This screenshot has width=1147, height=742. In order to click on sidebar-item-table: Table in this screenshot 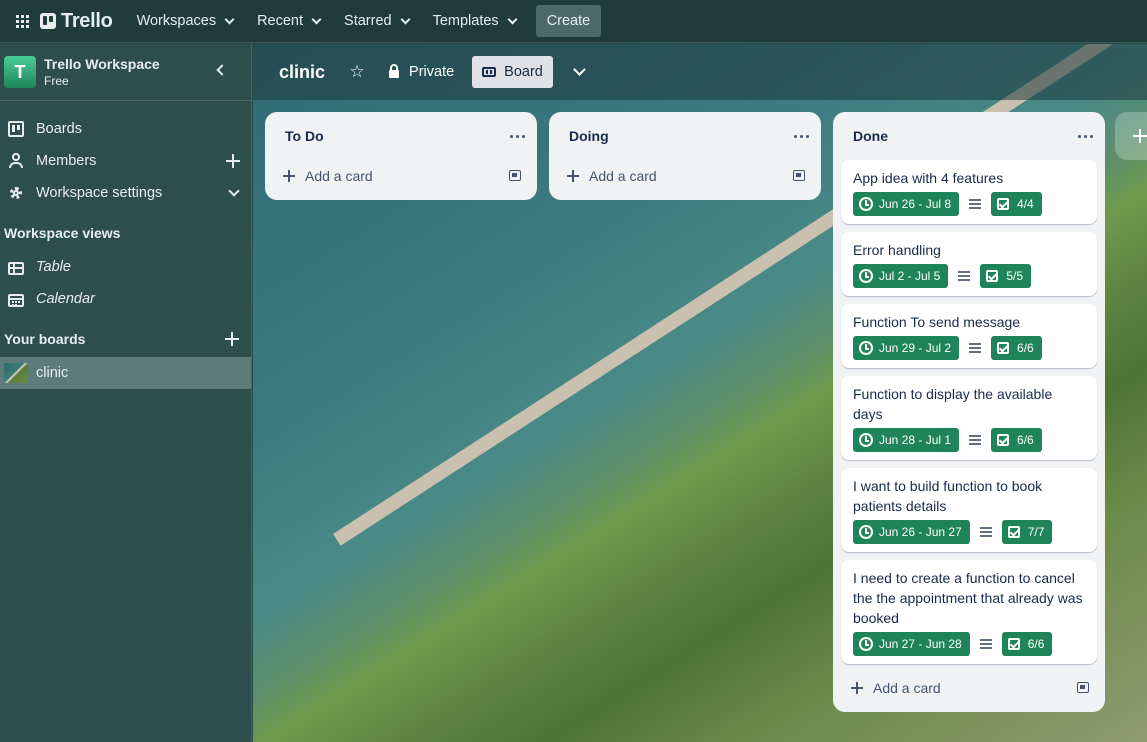, I will do `click(126, 267)`.